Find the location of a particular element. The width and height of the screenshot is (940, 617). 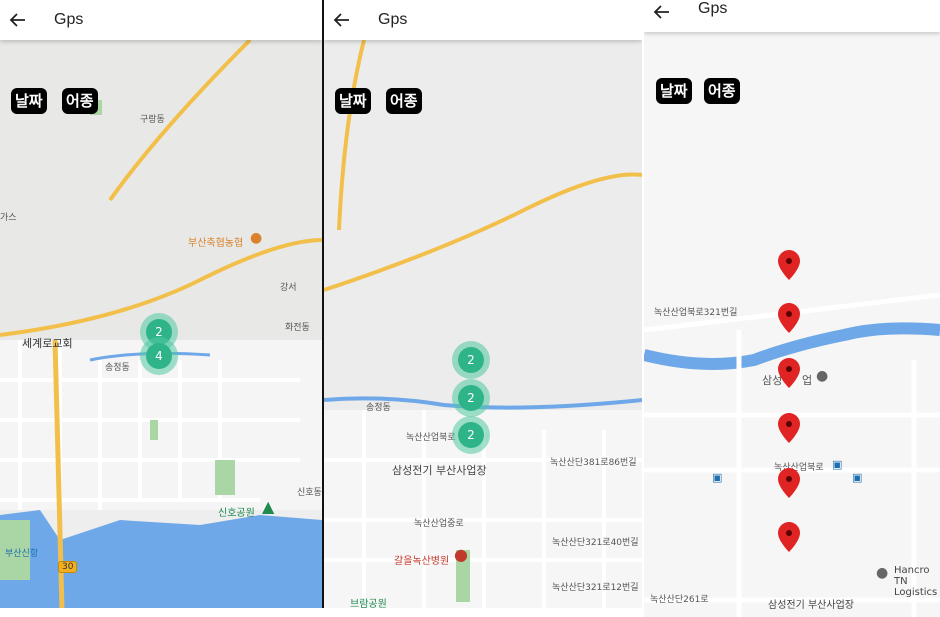

route-shield: 30 is located at coordinates (68, 567).